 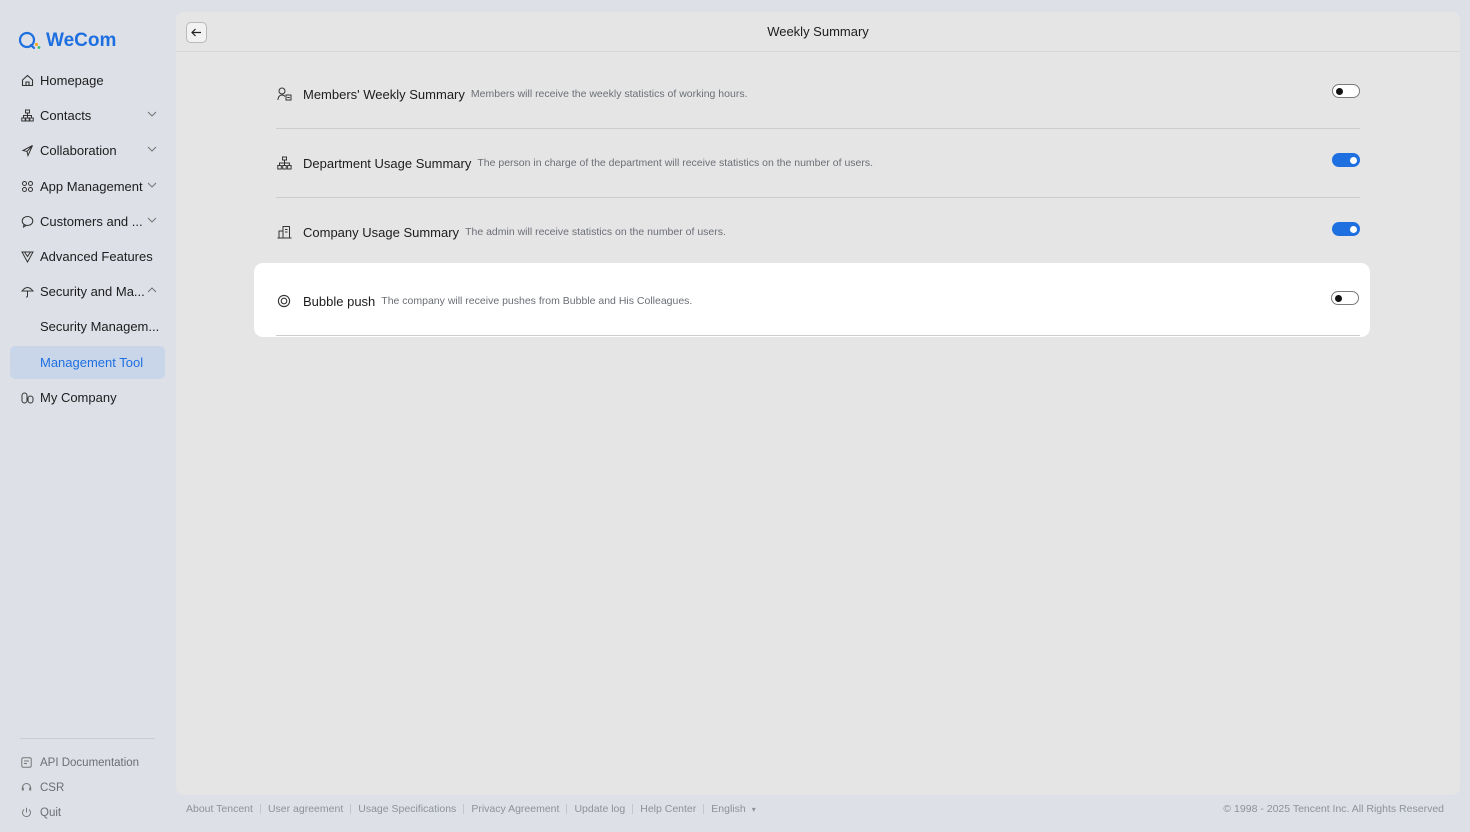 I want to click on sidebar-item-advanced-features: Advanced Features, so click(x=87, y=256).